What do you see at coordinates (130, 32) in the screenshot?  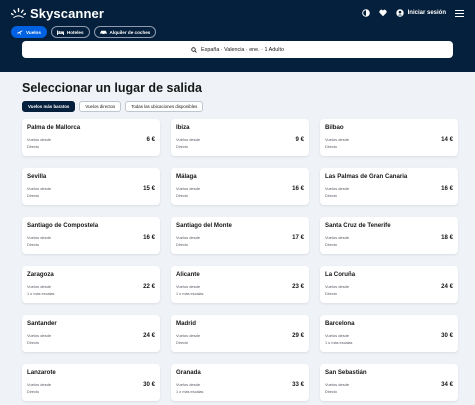 I see `tab-car-hire-label: Alquiler de coches` at bounding box center [130, 32].